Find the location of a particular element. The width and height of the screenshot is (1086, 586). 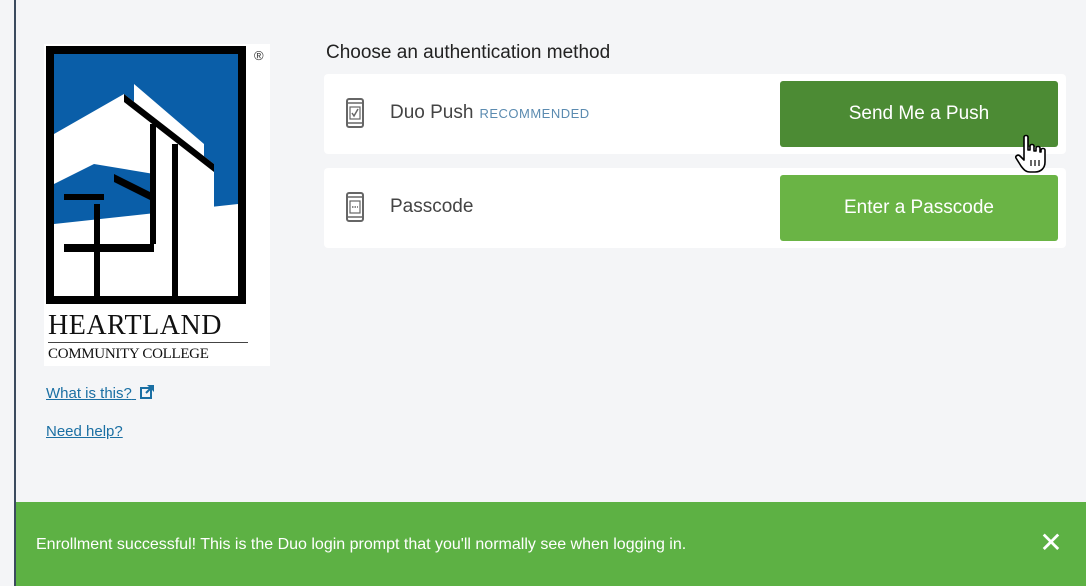

phone-passcode-icon is located at coordinates (355, 207).